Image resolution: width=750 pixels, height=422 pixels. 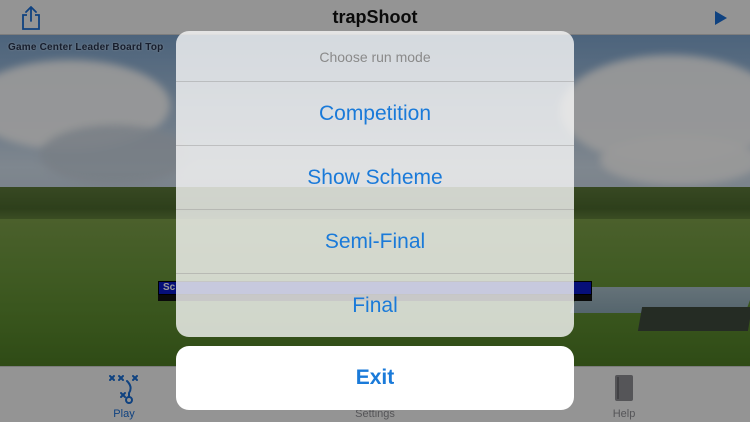 I want to click on action-sheet-title: Choose run mode, so click(x=375, y=56).